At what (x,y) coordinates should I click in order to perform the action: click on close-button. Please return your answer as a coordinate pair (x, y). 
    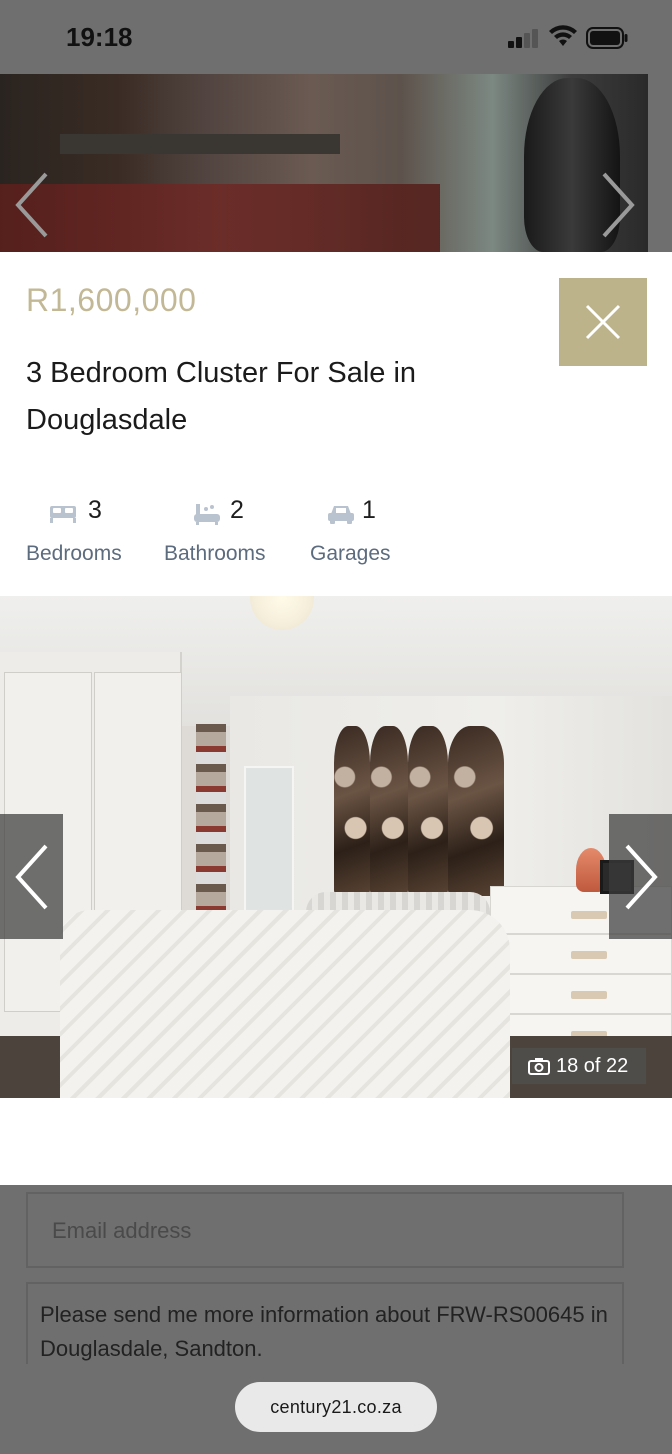
    Looking at the image, I should click on (603, 322).